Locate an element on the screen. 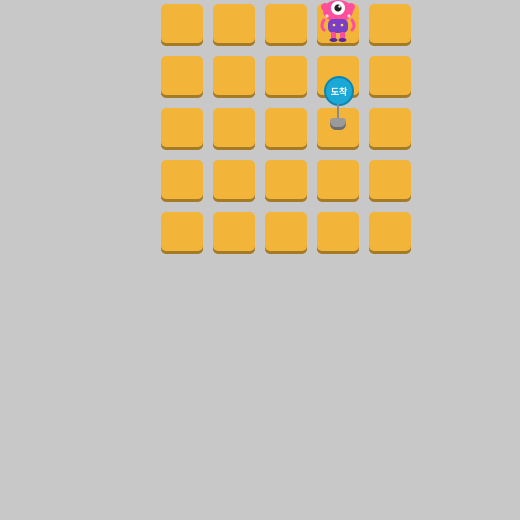 The width and height of the screenshot is (520, 520). goal-sign: 도착 is located at coordinates (339, 91).